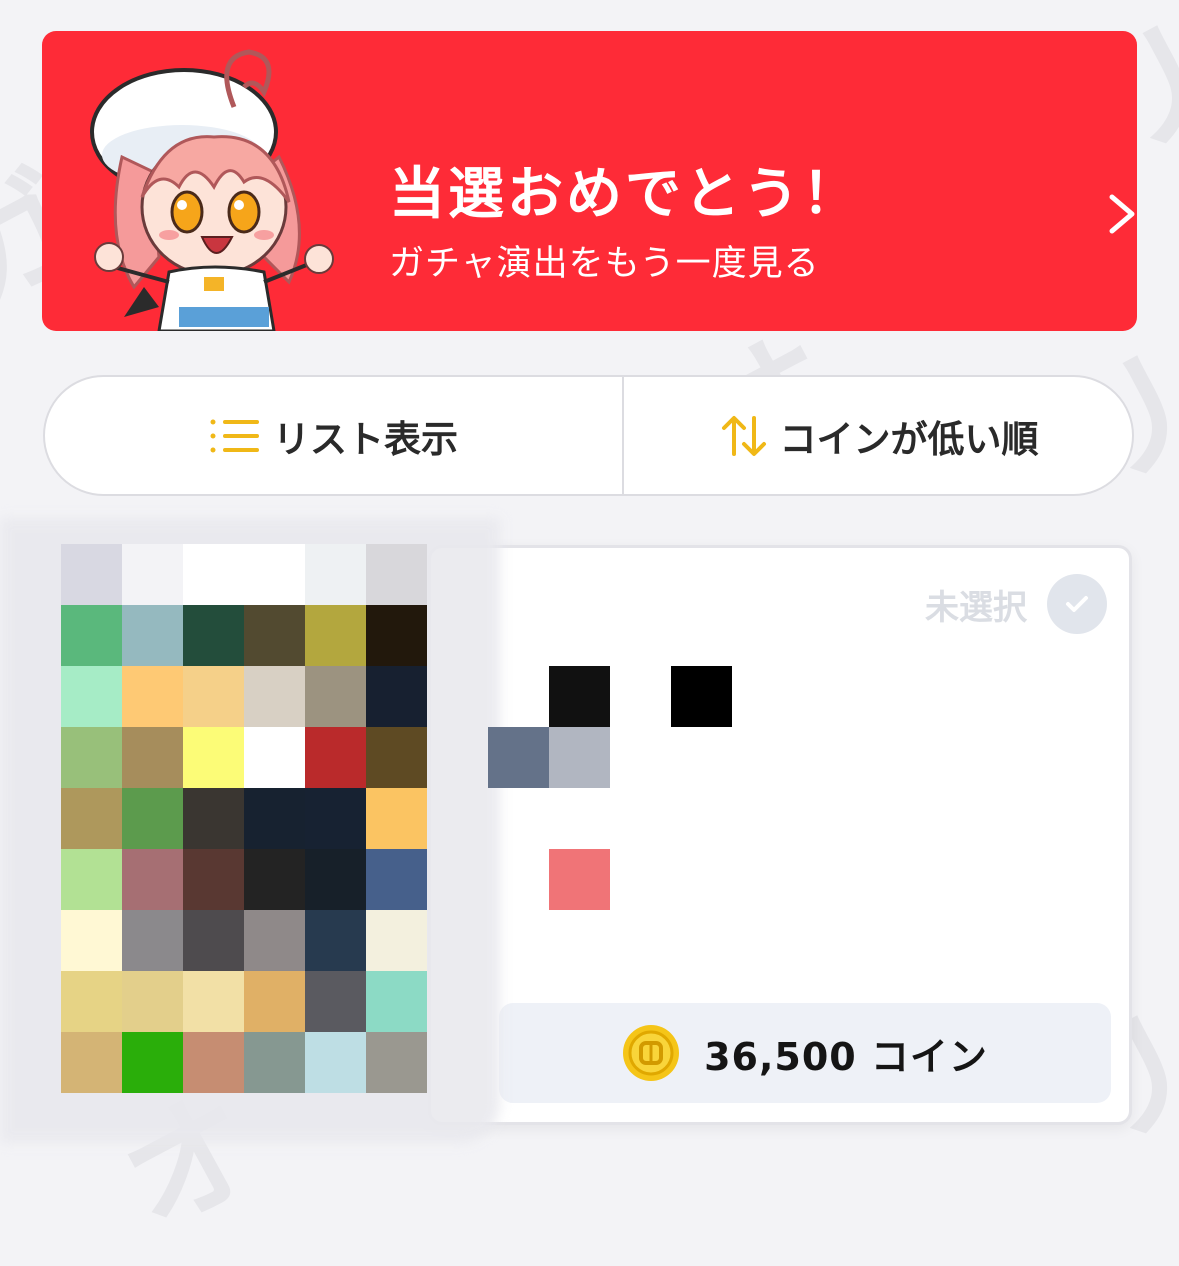 The width and height of the screenshot is (1179, 1266). What do you see at coordinates (651, 1053) in the screenshot?
I see `coin-icon` at bounding box center [651, 1053].